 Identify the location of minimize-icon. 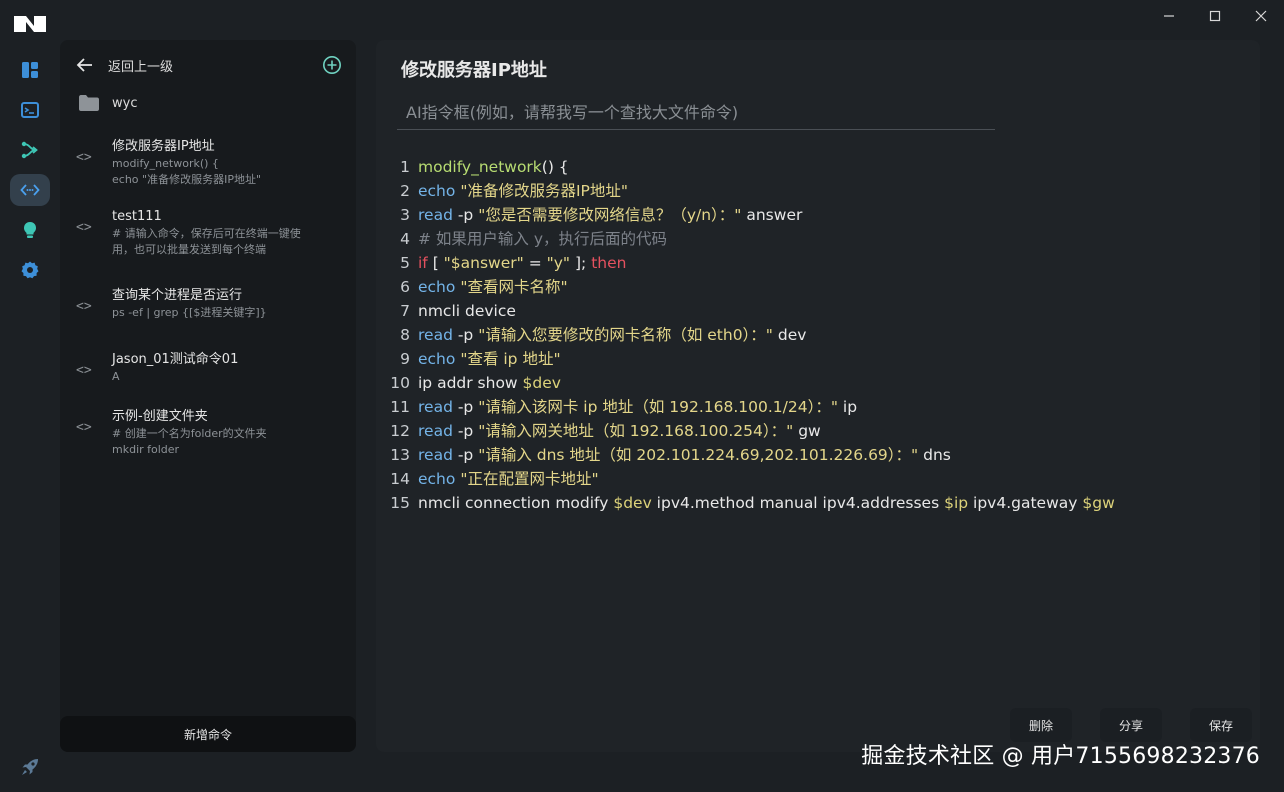
(1169, 16).